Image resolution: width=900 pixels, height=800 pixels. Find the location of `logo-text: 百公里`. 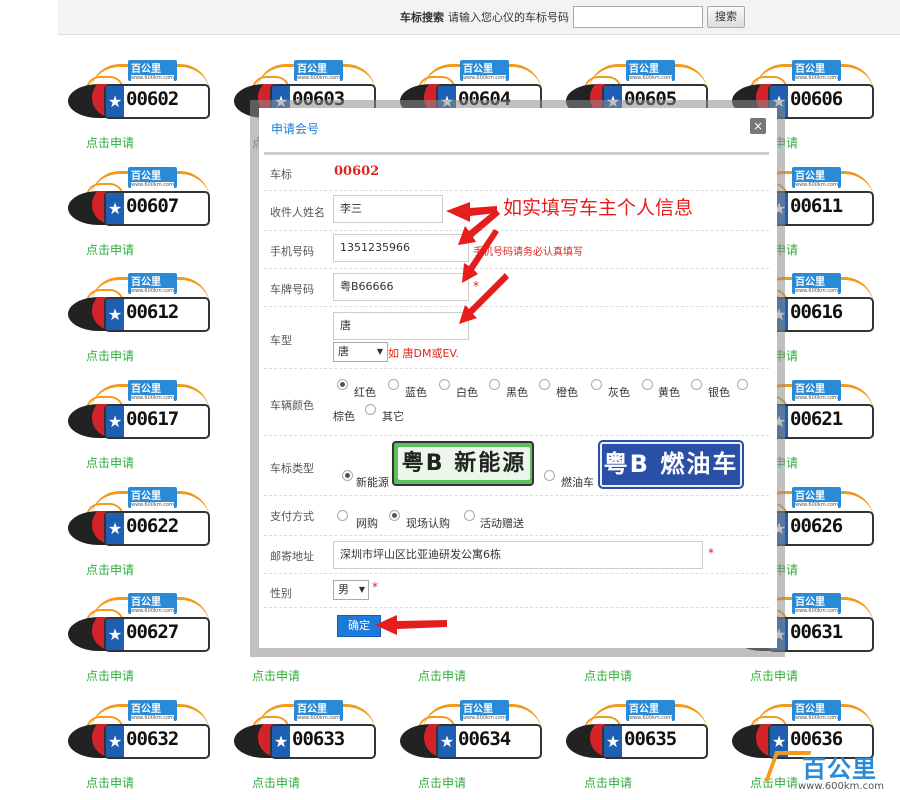

logo-text: 百公里 is located at coordinates (839, 769).